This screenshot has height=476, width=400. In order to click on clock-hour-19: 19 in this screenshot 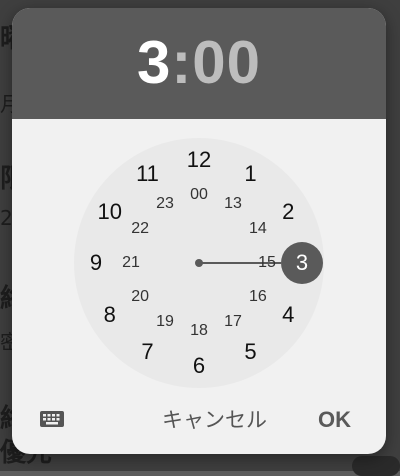, I will do `click(165, 322)`.